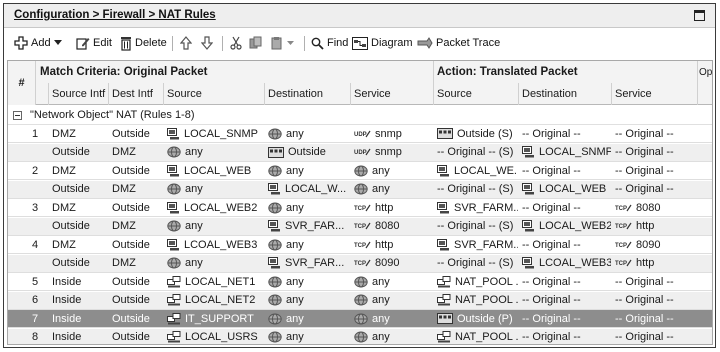 Image resolution: width=720 pixels, height=352 pixels. I want to click on cell-translated-service: TCP 8090, so click(654, 244).